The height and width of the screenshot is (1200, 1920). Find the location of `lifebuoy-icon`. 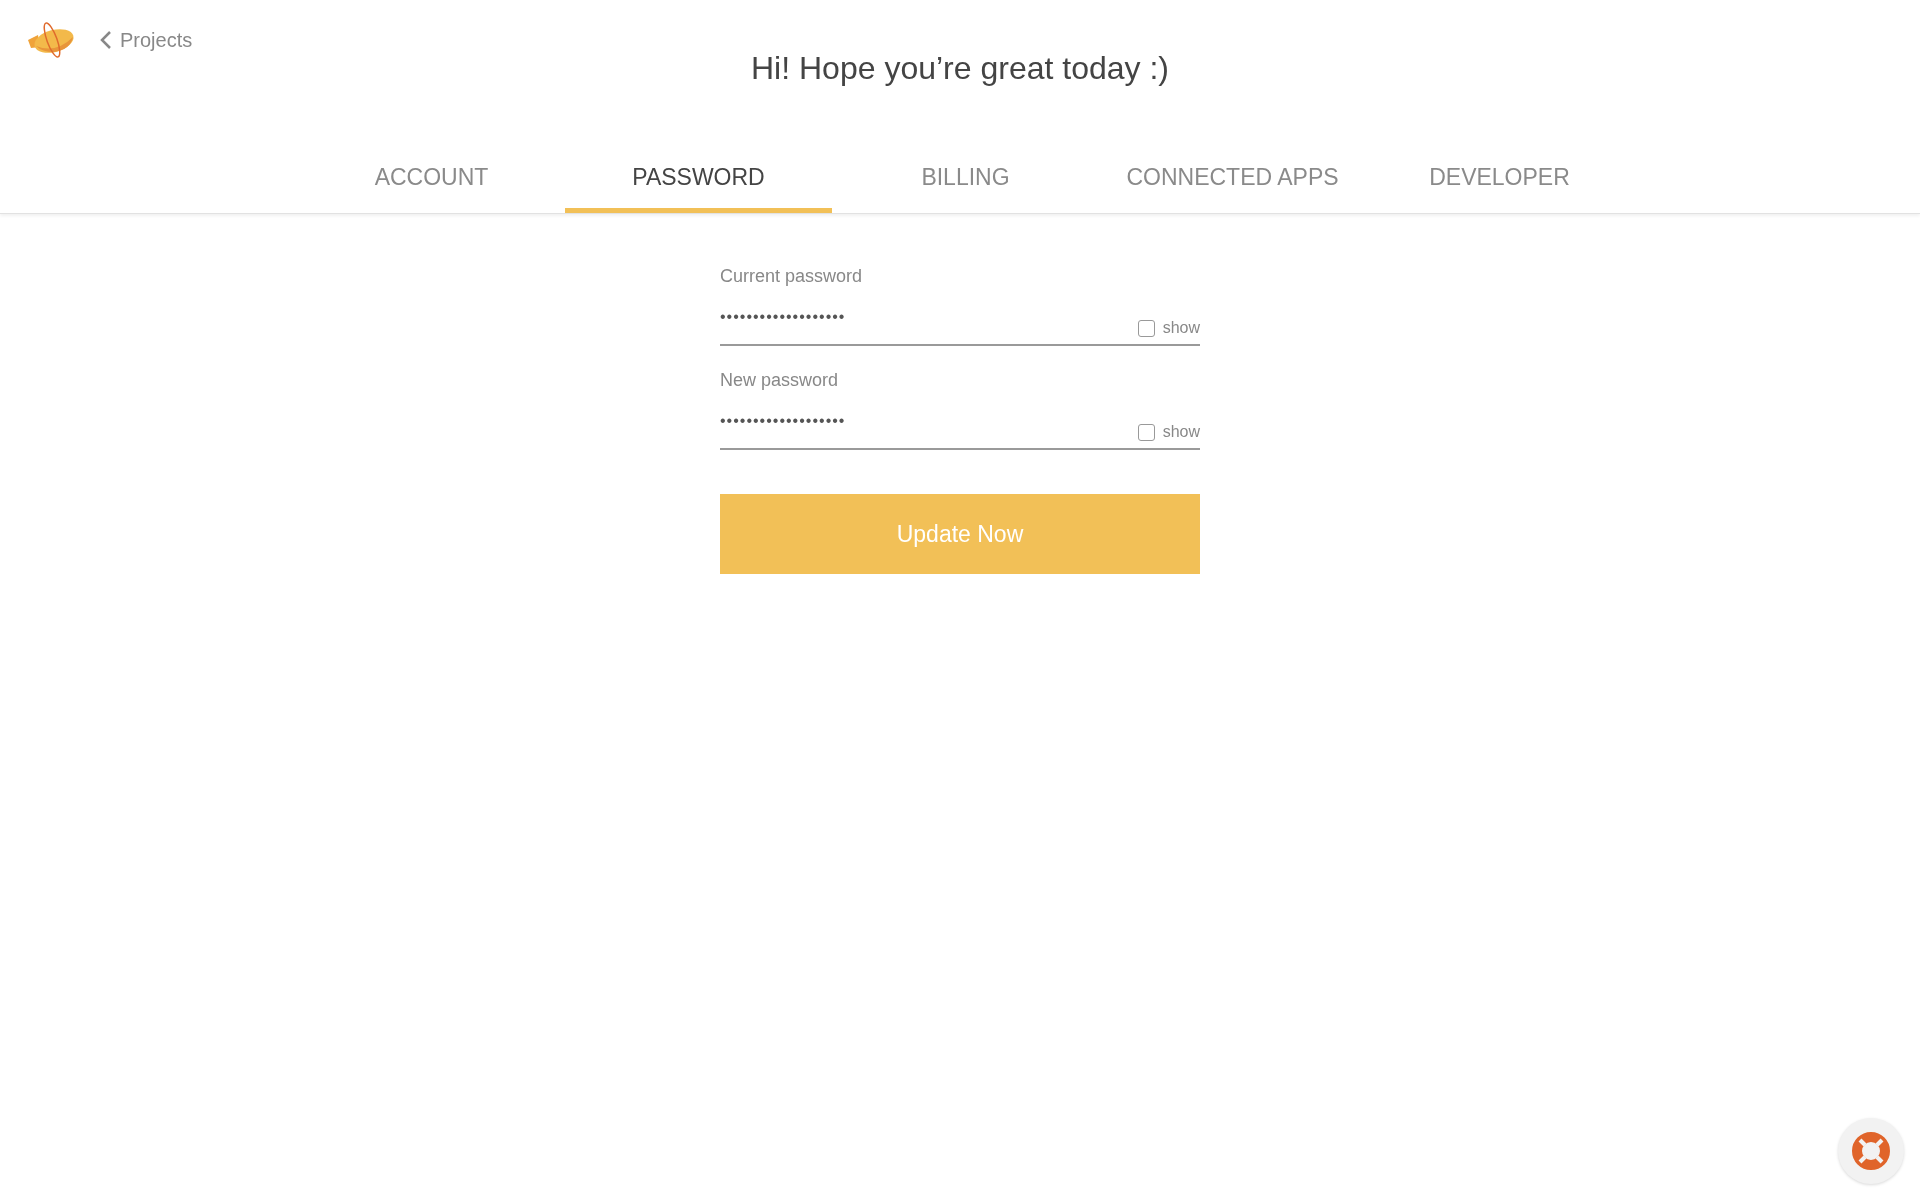

lifebuoy-icon is located at coordinates (1871, 1151).